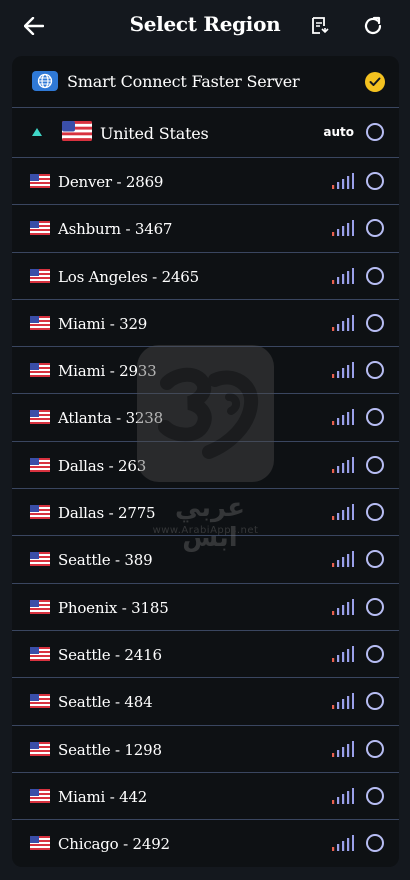 The height and width of the screenshot is (880, 410). What do you see at coordinates (103, 796) in the screenshot?
I see `server-label: Miami - 442` at bounding box center [103, 796].